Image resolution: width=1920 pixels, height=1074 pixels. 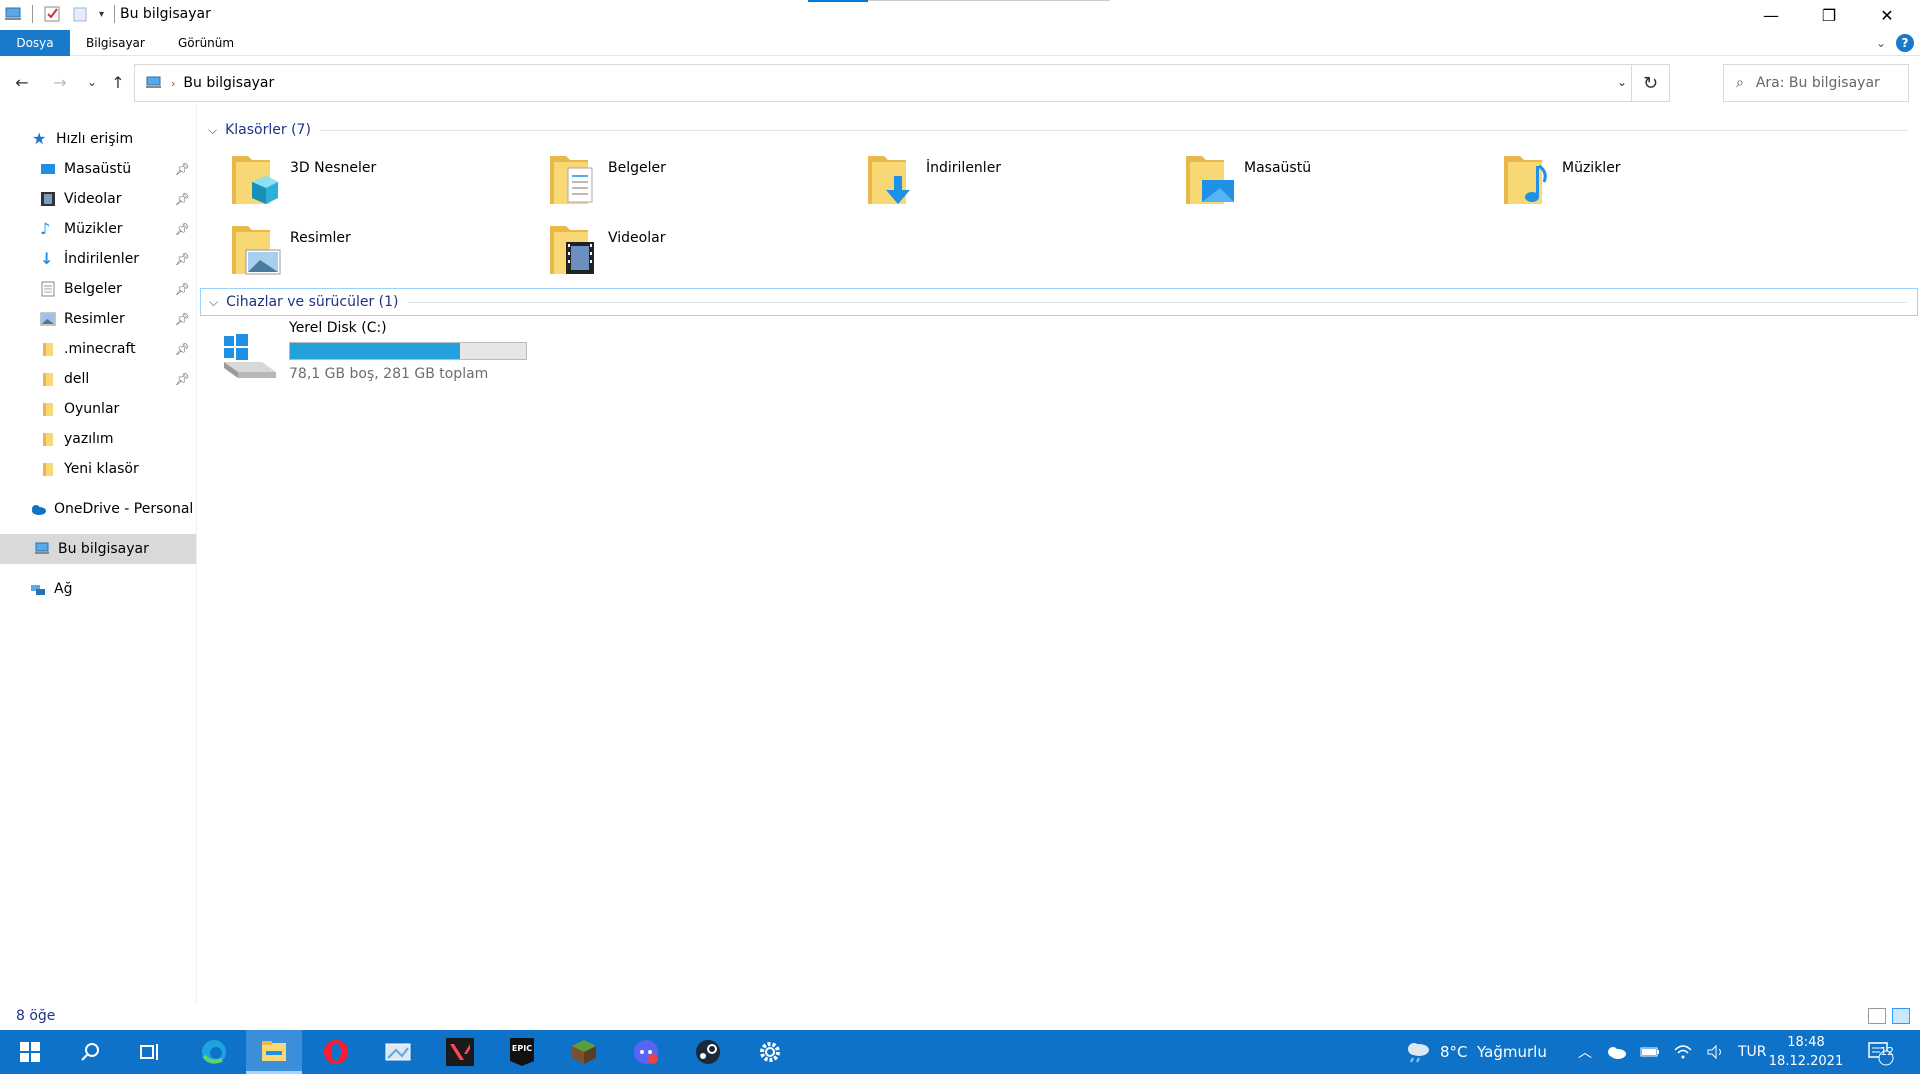 I want to click on gear-icon, so click(x=770, y=1052).